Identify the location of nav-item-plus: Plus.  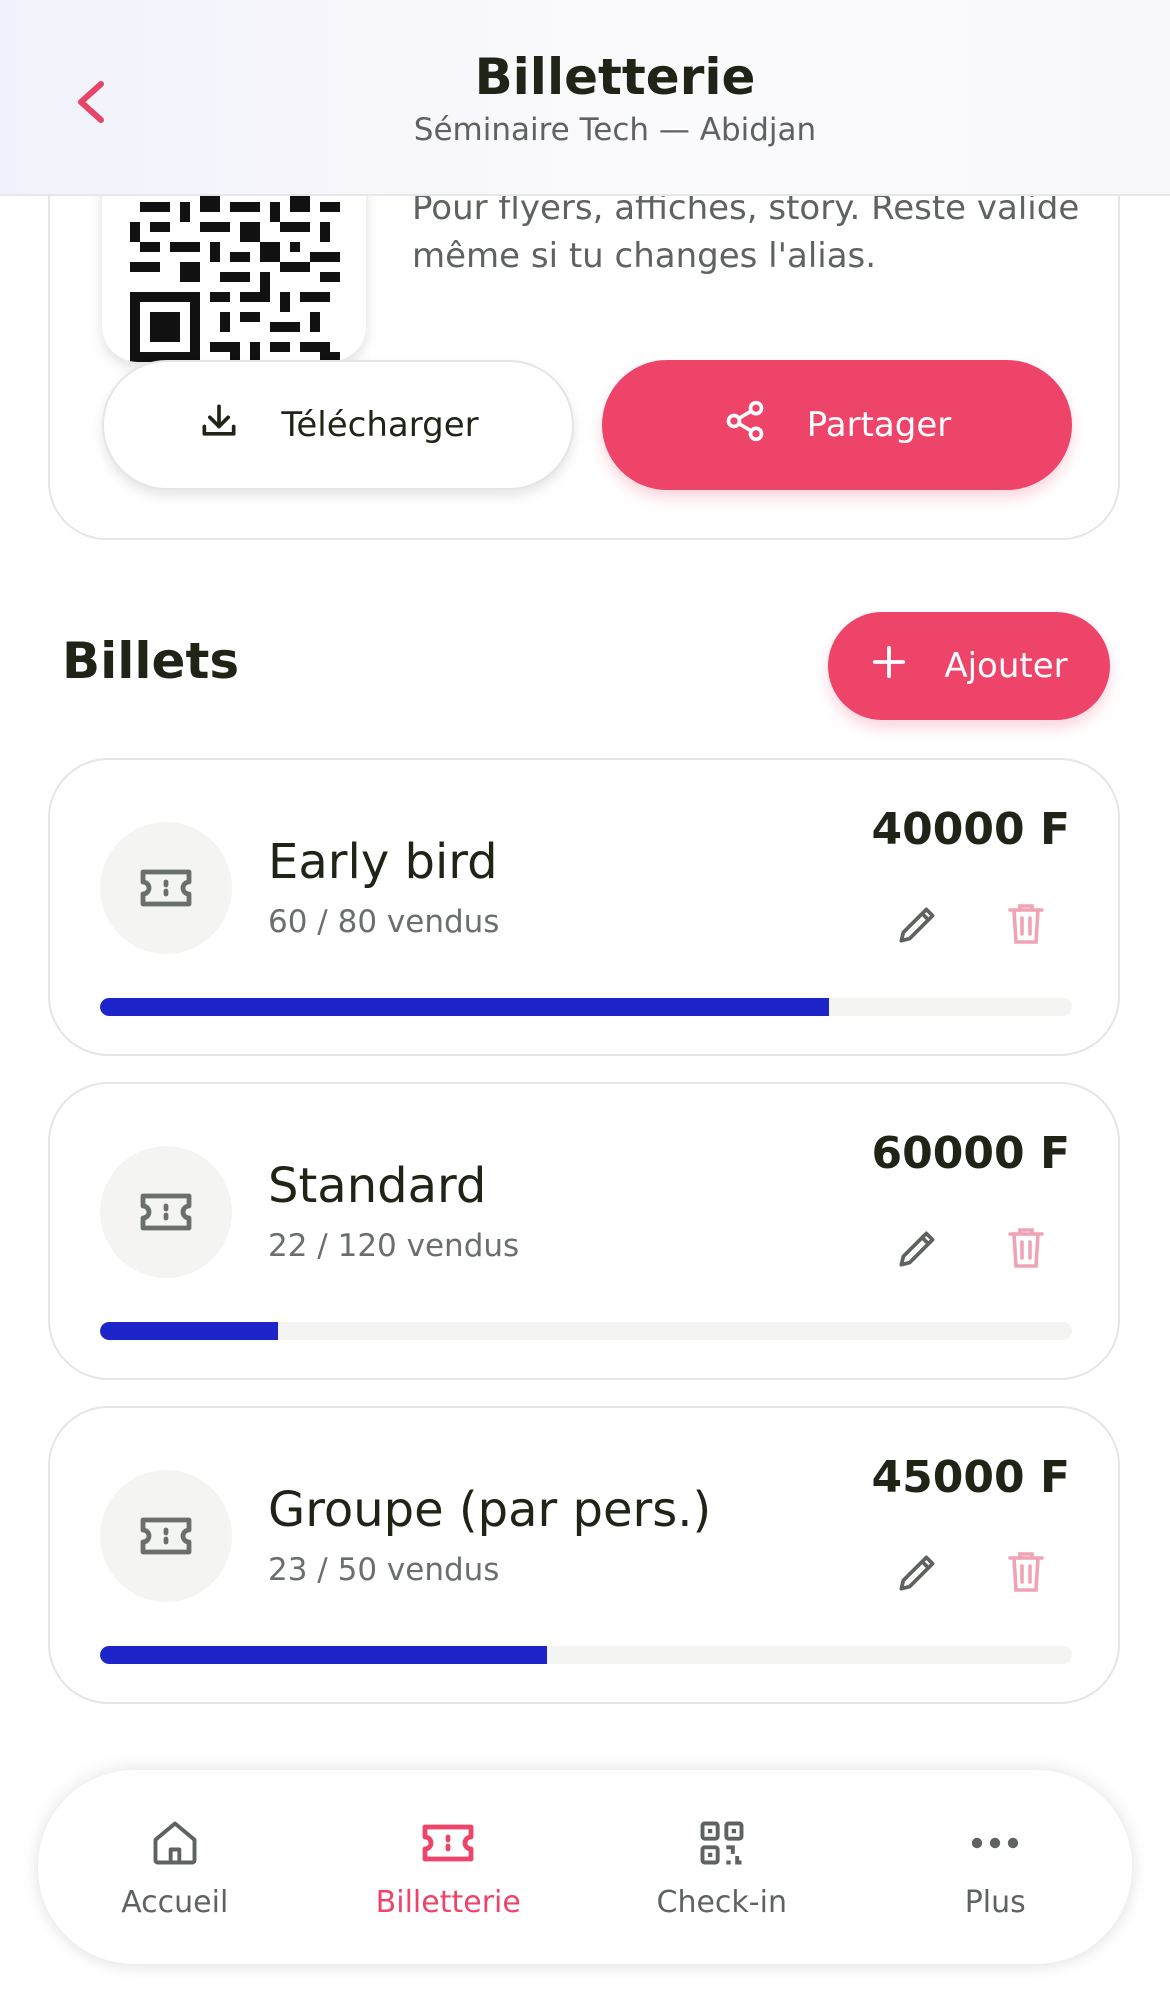
(996, 1867).